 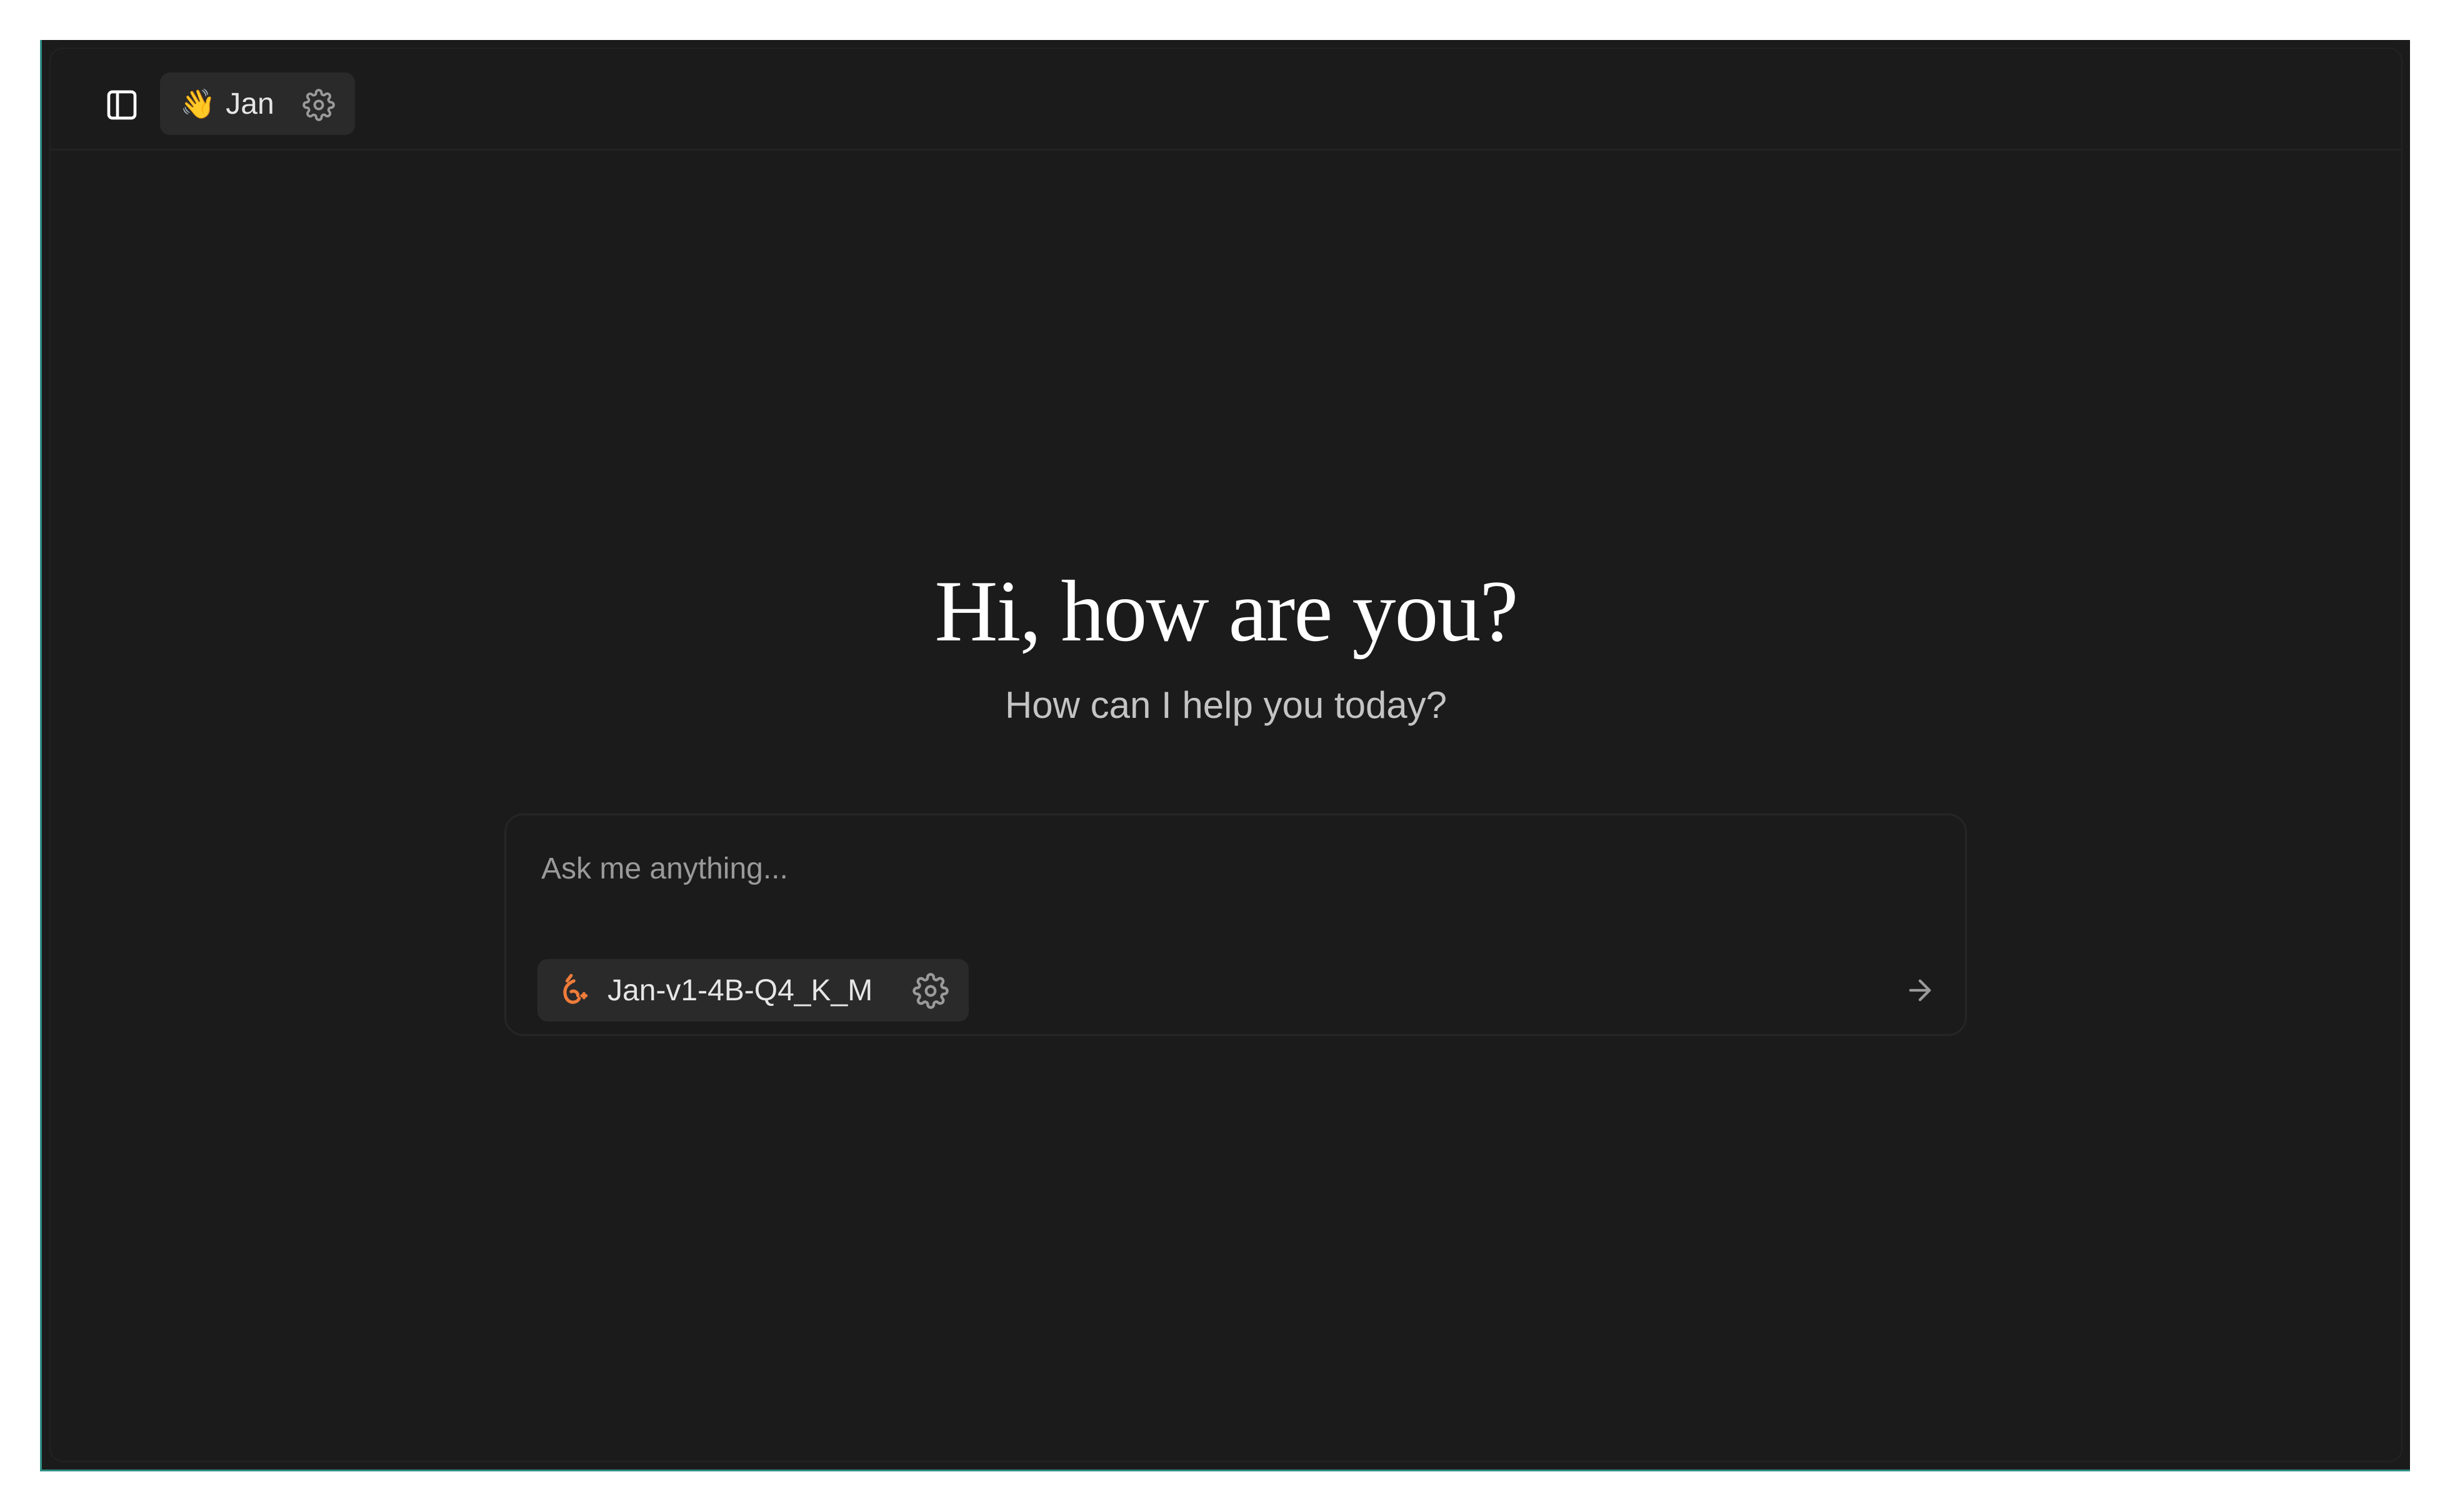 I want to click on model-name: Jan-v1-4B-Q4_K_M, so click(x=740, y=990).